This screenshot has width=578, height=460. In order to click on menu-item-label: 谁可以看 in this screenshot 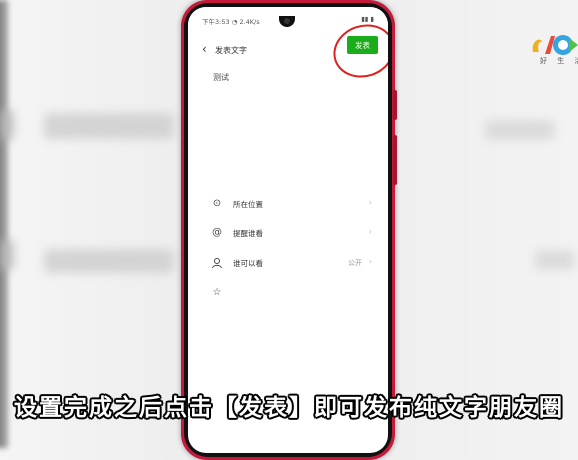, I will do `click(248, 263)`.